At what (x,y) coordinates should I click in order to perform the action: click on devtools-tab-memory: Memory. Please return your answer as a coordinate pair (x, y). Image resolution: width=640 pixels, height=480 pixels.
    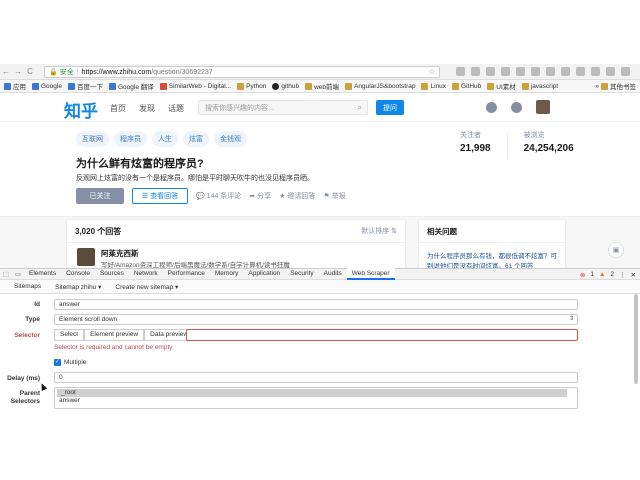
    Looking at the image, I should click on (226, 274).